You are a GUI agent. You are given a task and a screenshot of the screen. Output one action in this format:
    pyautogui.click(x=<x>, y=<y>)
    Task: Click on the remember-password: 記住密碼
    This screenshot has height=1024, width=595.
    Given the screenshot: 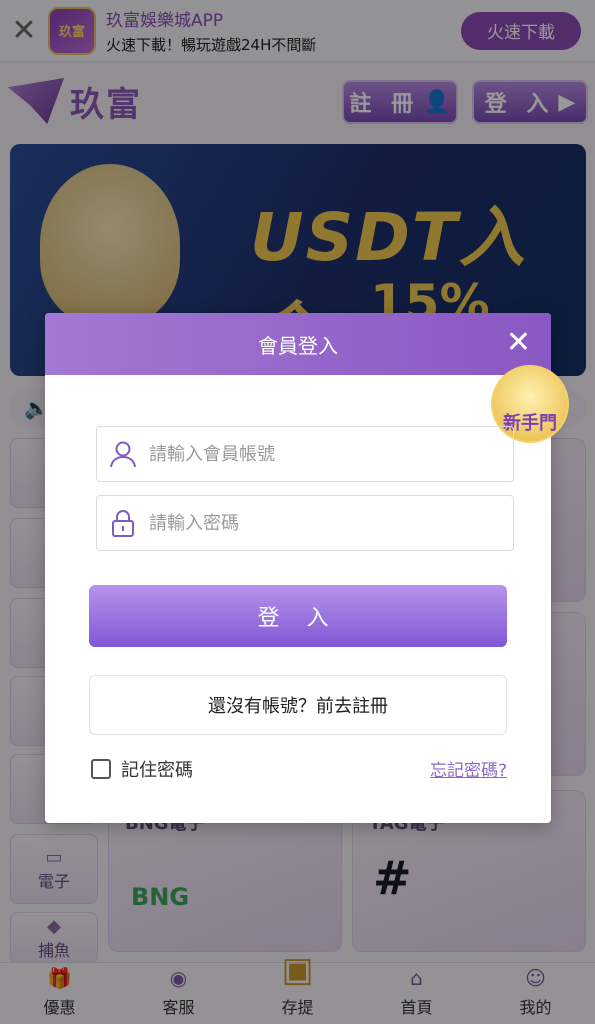 What is the action you would take?
    pyautogui.click(x=142, y=769)
    